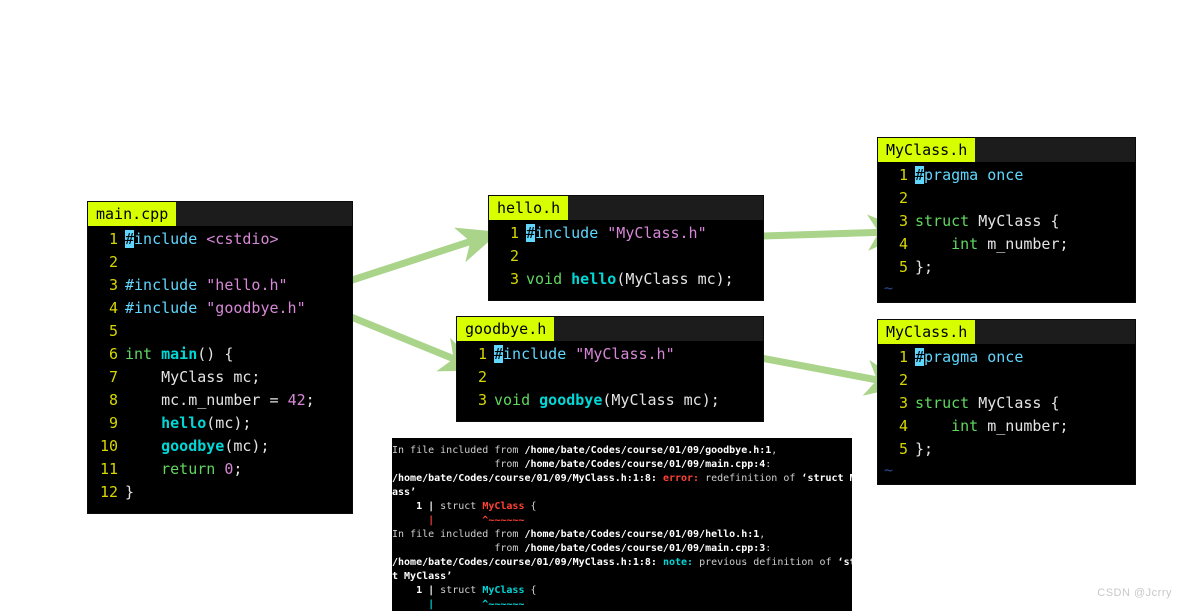  Describe the element at coordinates (681, 478) in the screenshot. I see `error-severity: error:` at that location.